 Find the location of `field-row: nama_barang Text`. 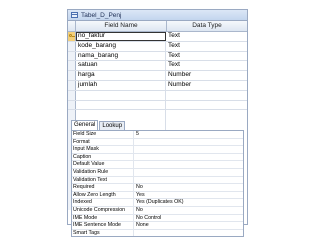

field-row: nama_barang Text is located at coordinates (157, 56).